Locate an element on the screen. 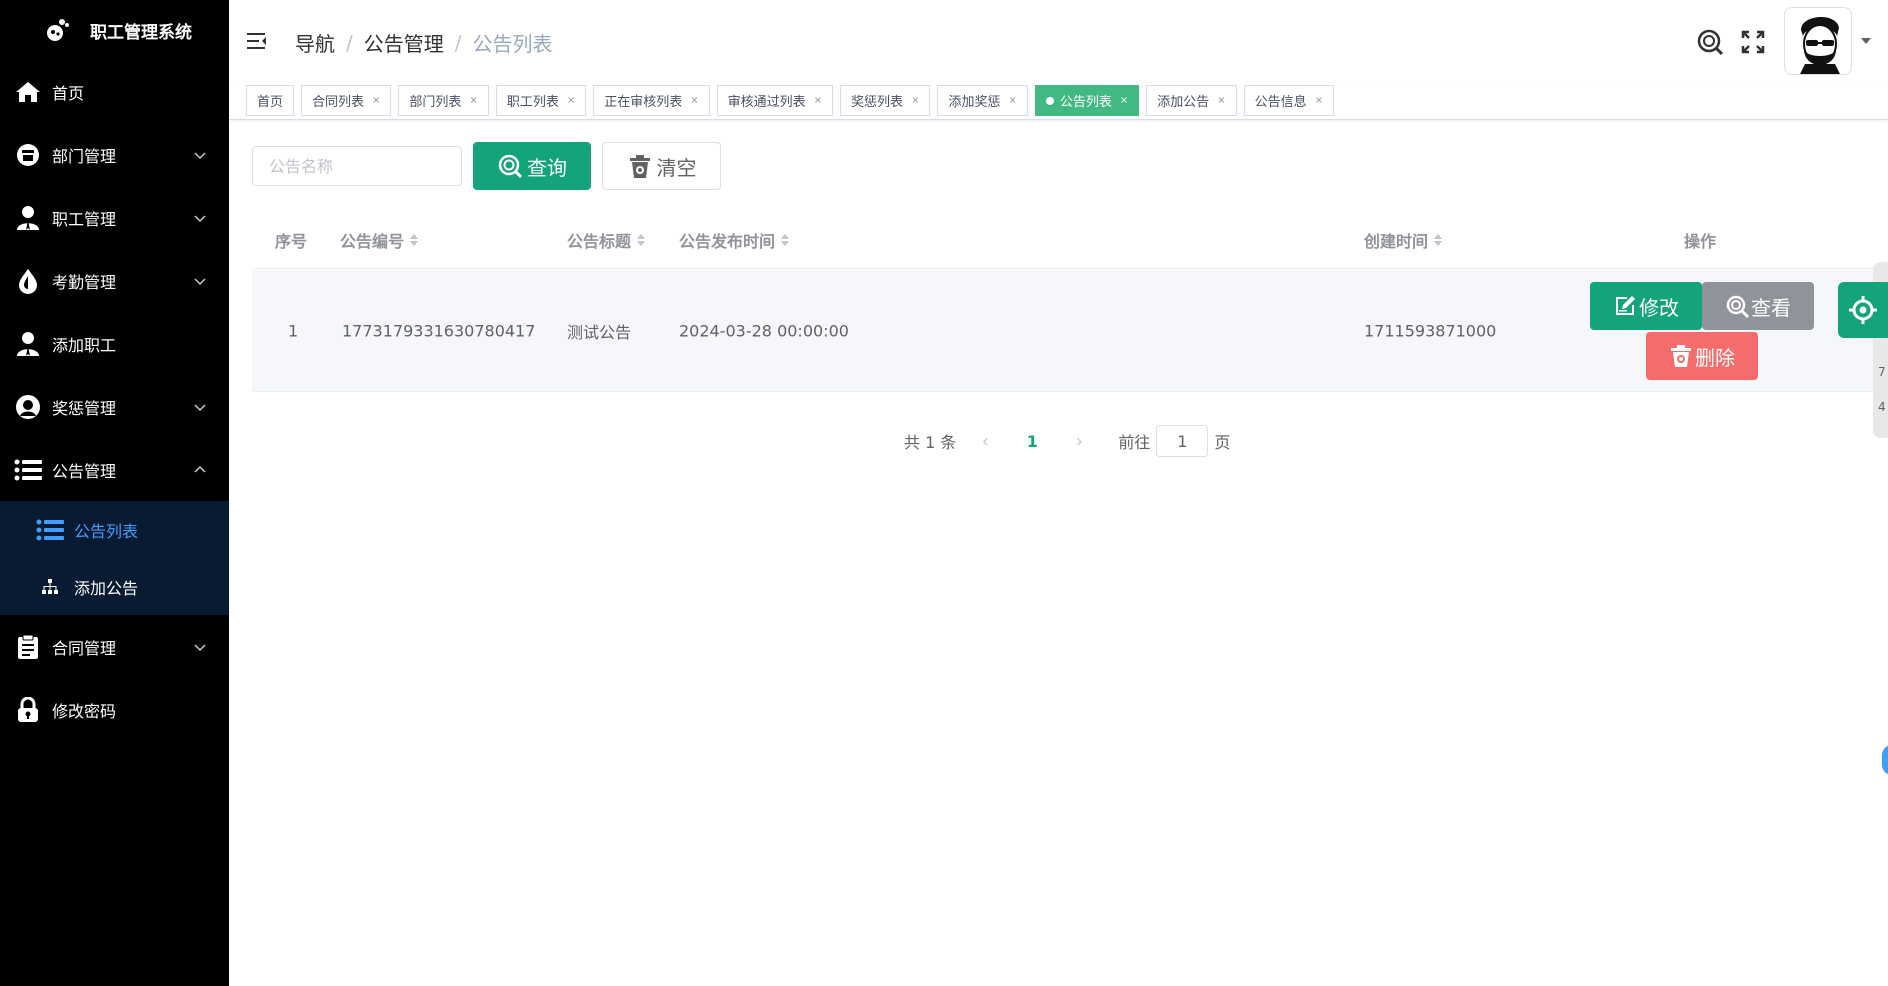  prev-page-icon: ‹ is located at coordinates (985, 441).